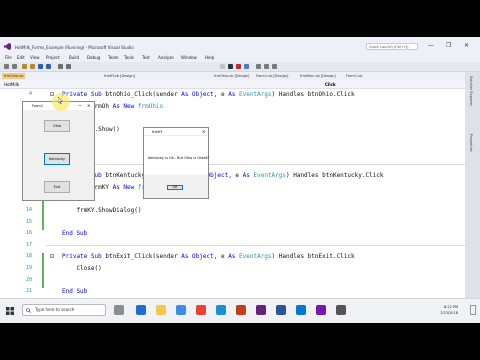  Describe the element at coordinates (274, 66) in the screenshot. I see `step-out-icon` at that location.